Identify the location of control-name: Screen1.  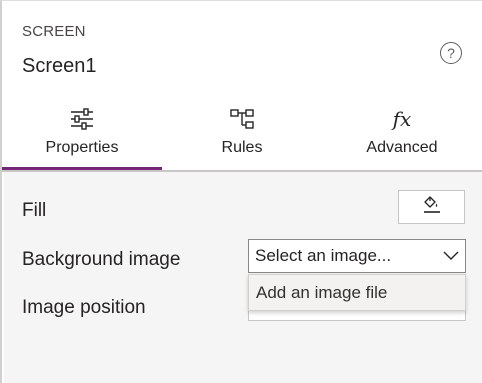
(59, 66).